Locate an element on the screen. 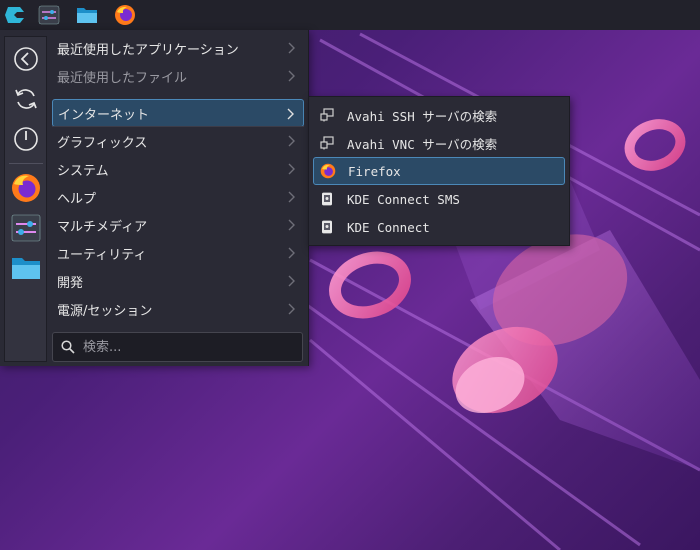 This screenshot has width=700, height=550. submenu-item-1: Avahi VNC サーバの検索 is located at coordinates (439, 143).